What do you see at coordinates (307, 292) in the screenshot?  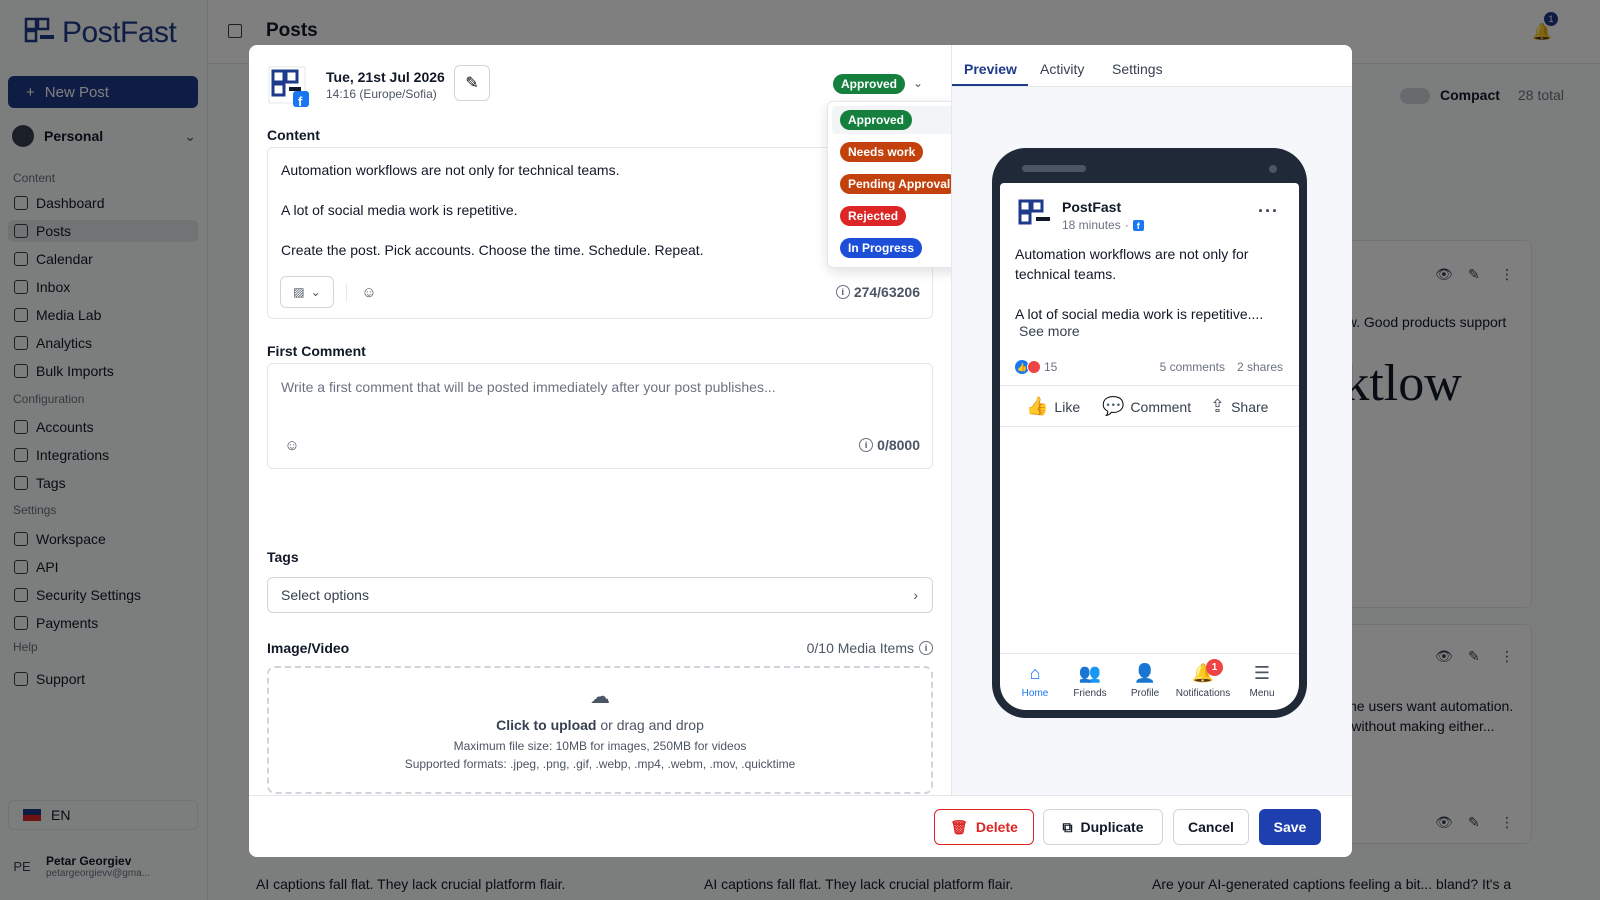 I see `media-dropdown-button: ▨ ⌄` at bounding box center [307, 292].